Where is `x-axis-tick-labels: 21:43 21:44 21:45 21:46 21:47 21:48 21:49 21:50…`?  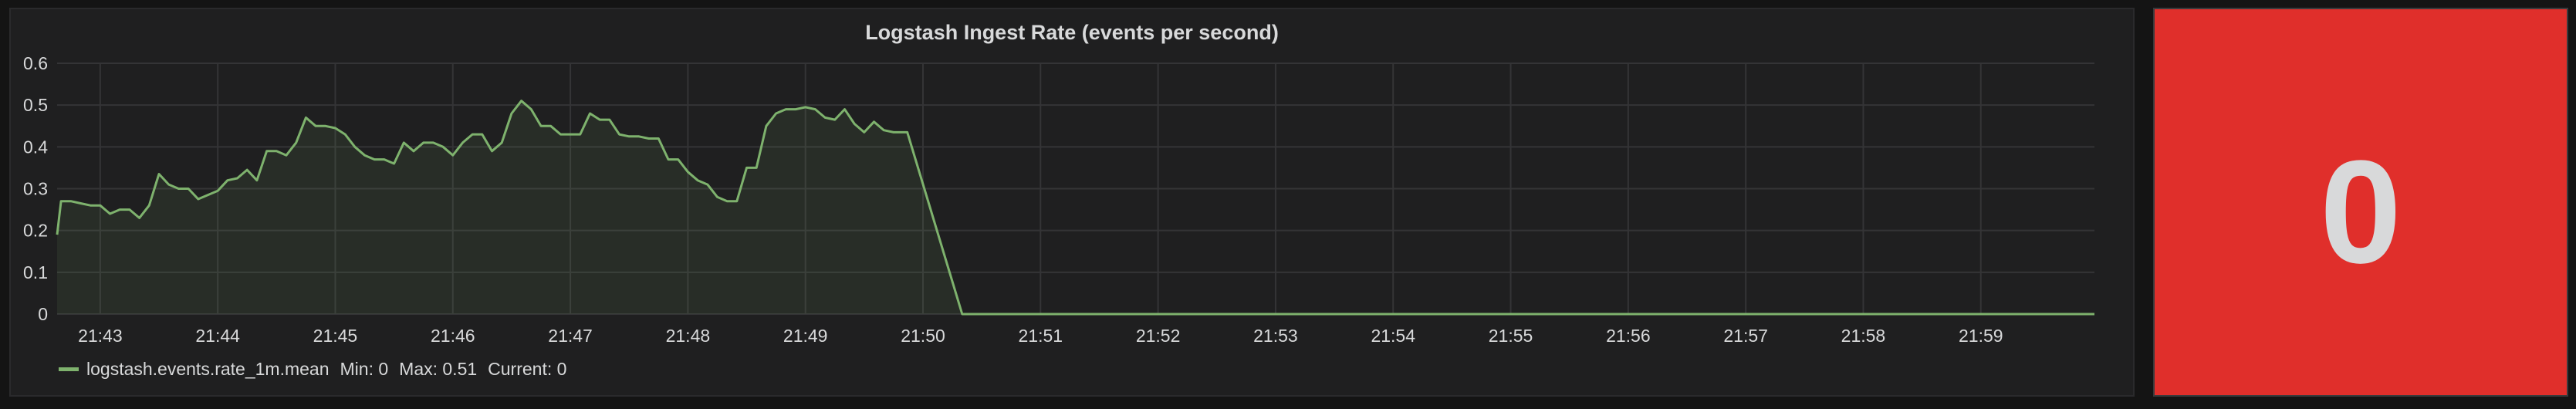
x-axis-tick-labels: 21:43 21:44 21:45 21:46 21:47 21:48 21:49 21:50… is located at coordinates (1040, 336).